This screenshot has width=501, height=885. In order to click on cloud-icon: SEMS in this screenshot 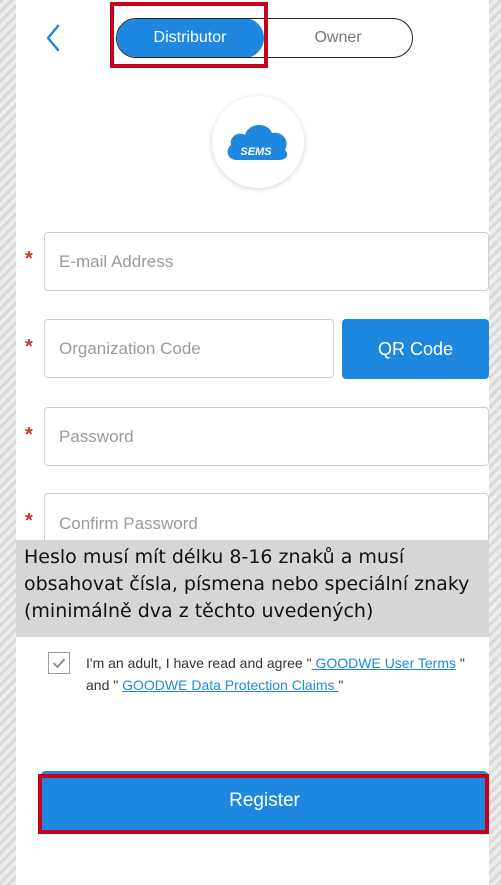, I will do `click(257, 142)`.